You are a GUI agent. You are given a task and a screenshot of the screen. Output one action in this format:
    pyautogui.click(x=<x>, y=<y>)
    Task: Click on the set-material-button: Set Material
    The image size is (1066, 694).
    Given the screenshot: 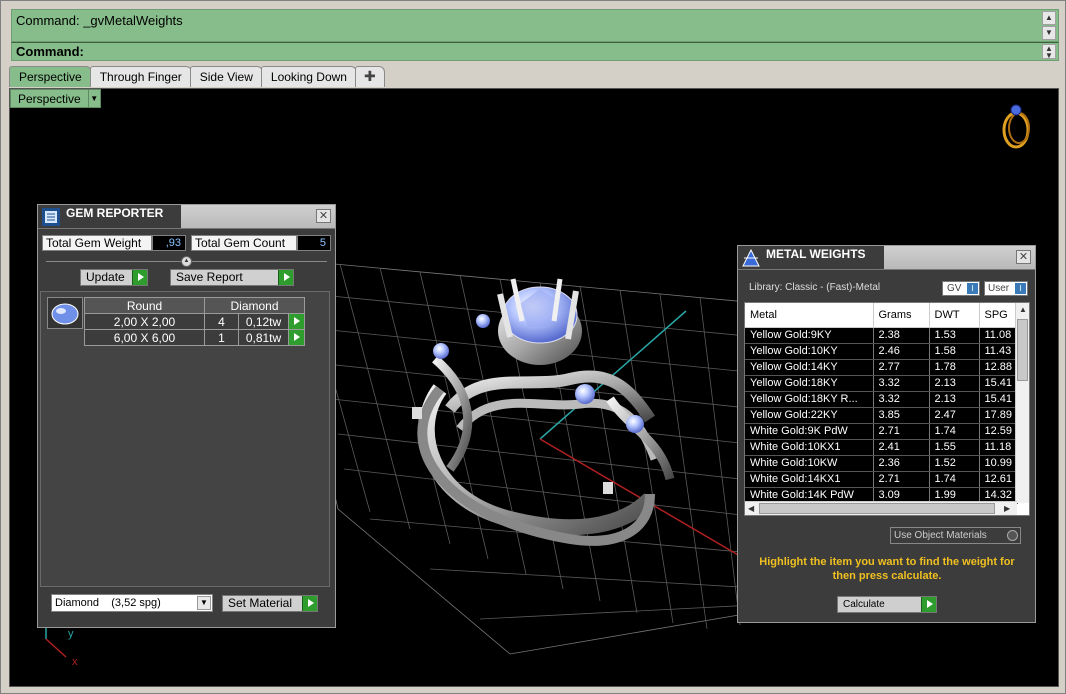 What is the action you would take?
    pyautogui.click(x=270, y=603)
    